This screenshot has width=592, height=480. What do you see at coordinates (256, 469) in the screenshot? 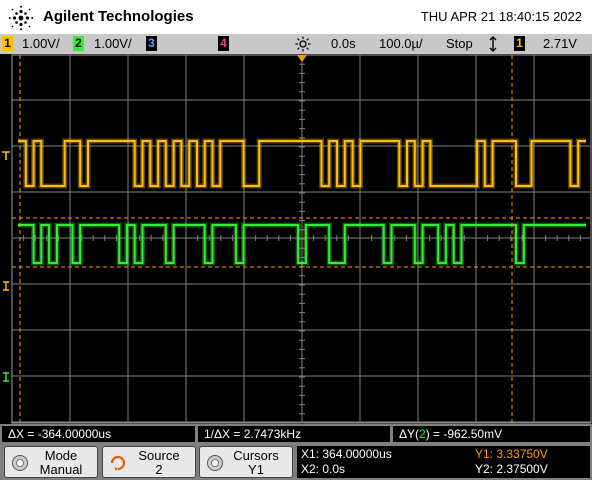
I see `cursors-value: Y1` at bounding box center [256, 469].